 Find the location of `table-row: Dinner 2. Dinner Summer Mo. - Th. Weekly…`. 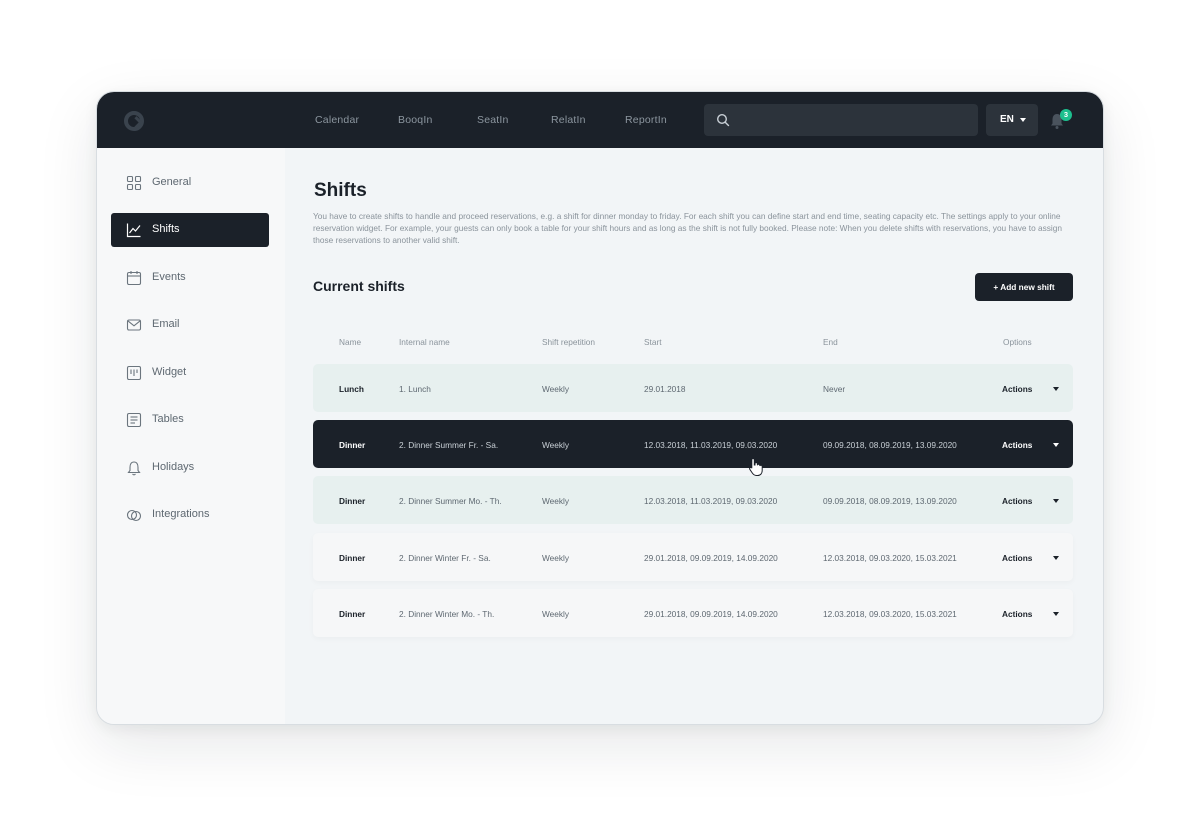

table-row: Dinner 2. Dinner Summer Mo. - Th. Weekly… is located at coordinates (693, 500).